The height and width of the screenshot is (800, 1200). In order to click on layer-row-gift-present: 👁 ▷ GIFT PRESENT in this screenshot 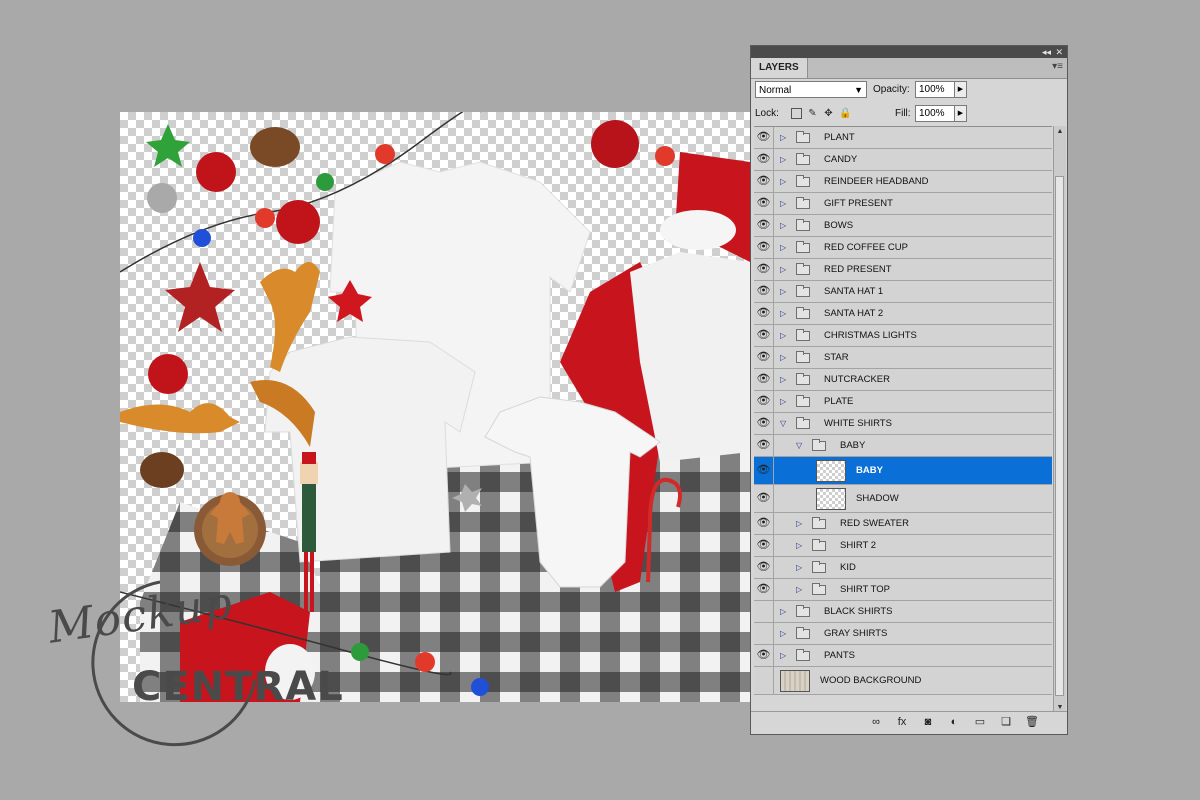, I will do `click(903, 204)`.